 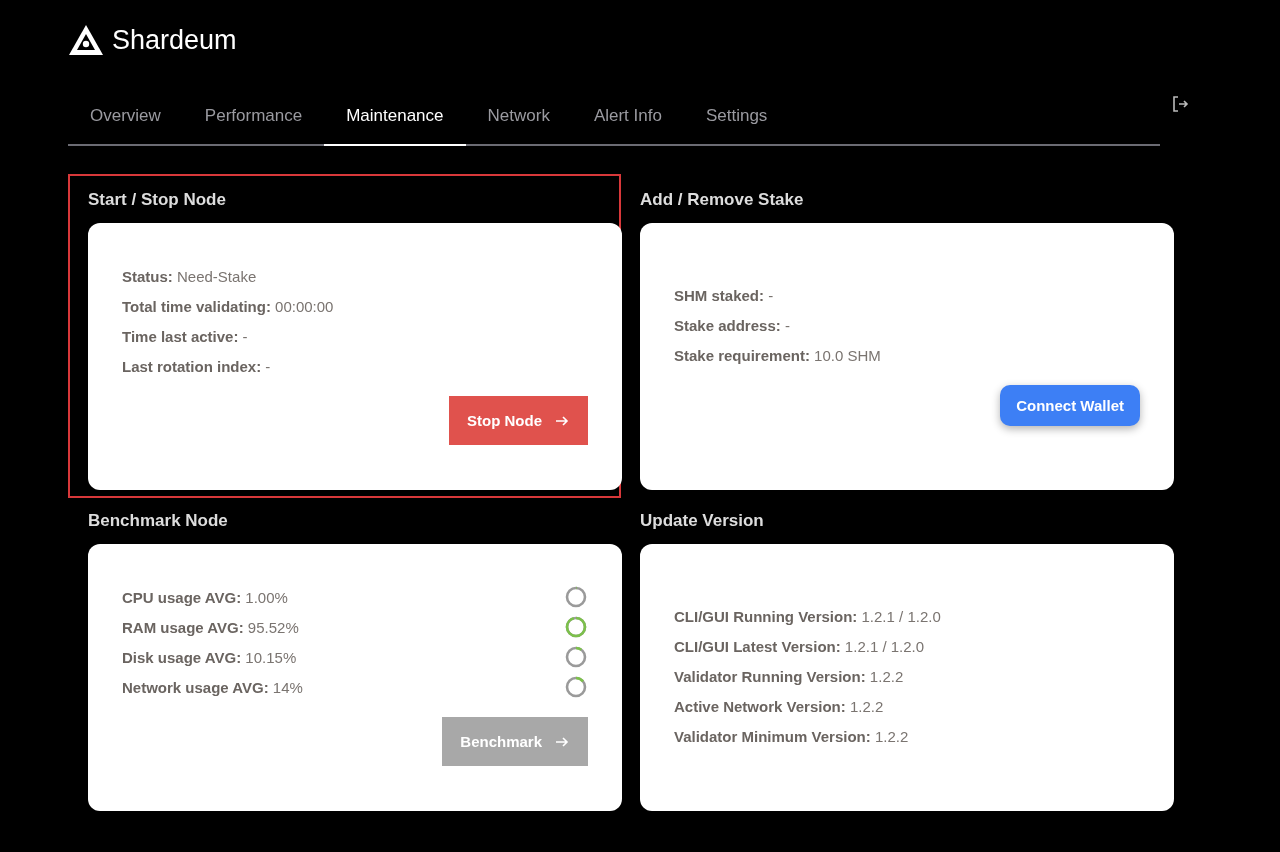 I want to click on section-title: Update Version, so click(x=702, y=521).